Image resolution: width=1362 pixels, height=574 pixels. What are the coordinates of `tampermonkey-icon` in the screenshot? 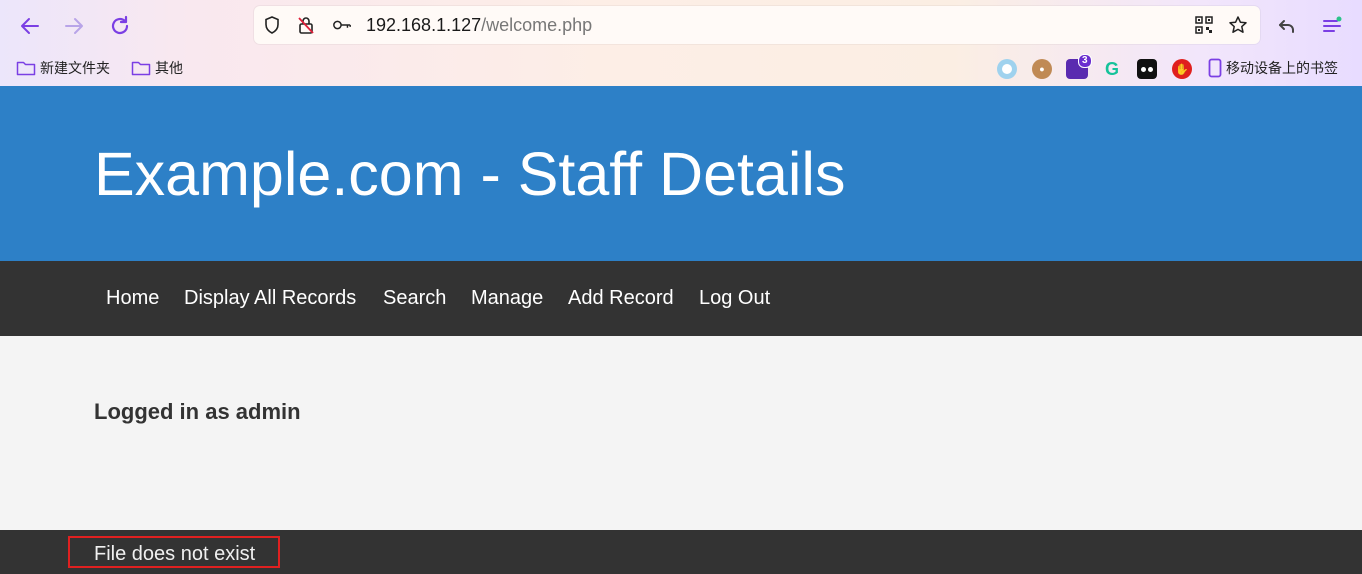 It's located at (1147, 69).